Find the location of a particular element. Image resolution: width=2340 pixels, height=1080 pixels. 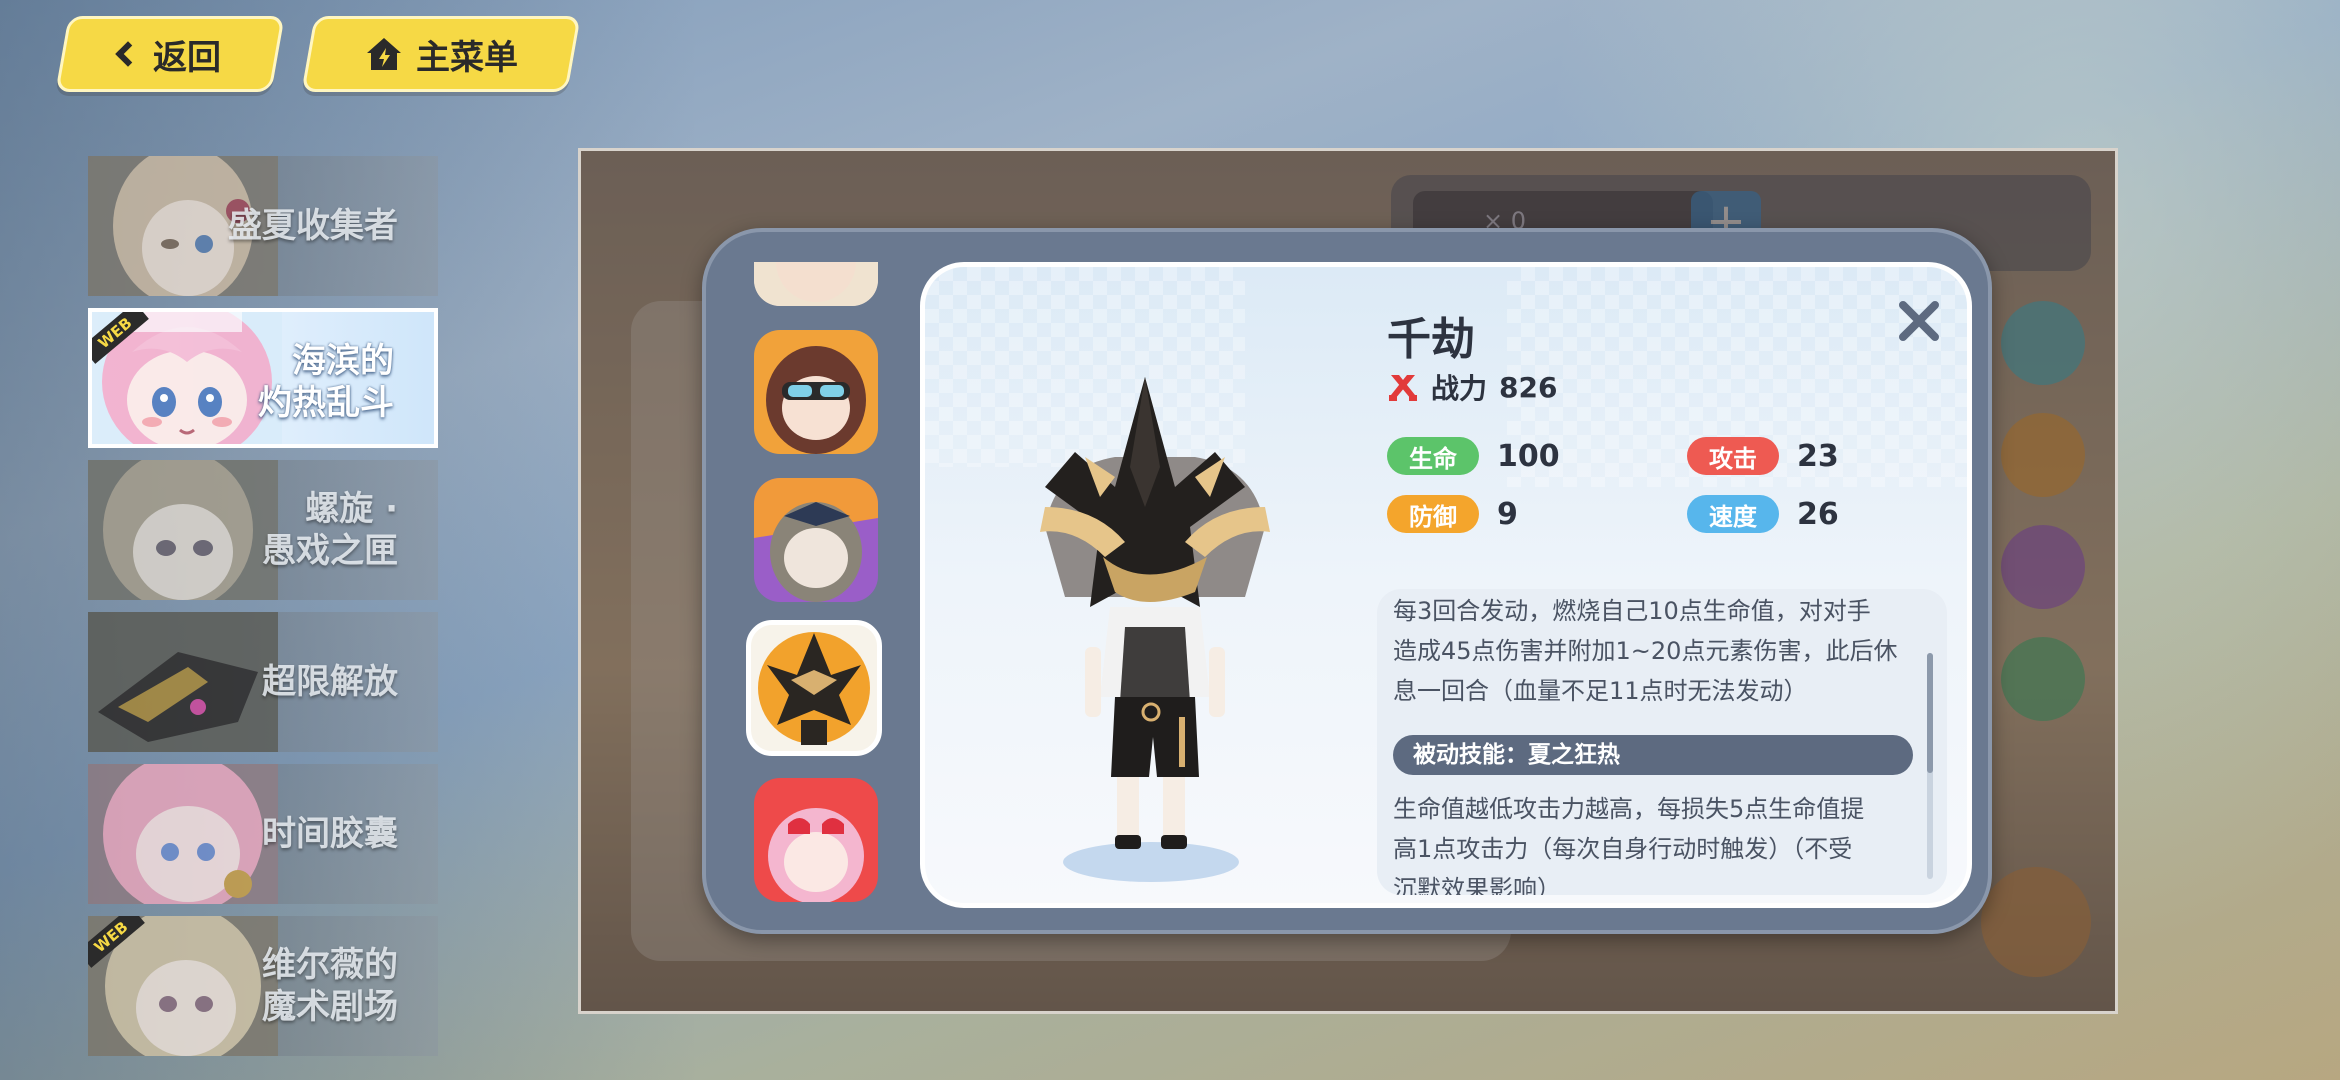

event-label: 海滨的 灼热乱斗 is located at coordinates (326, 382).